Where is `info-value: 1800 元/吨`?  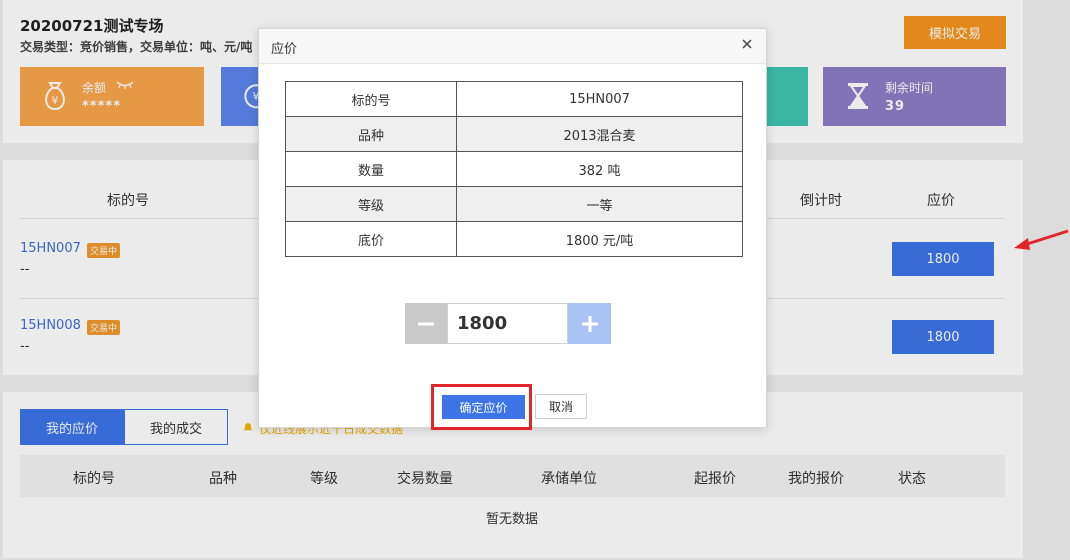 info-value: 1800 元/吨 is located at coordinates (599, 239).